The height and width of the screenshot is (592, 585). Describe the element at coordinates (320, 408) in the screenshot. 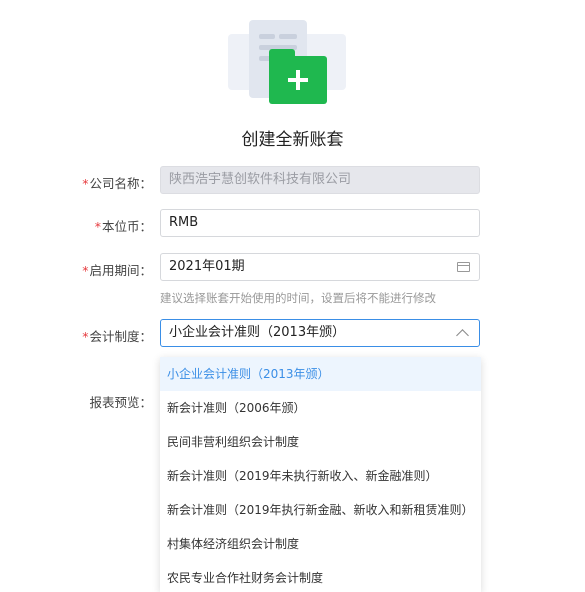

I see `dropdown-option: 新会计准则（2006年颁）` at that location.